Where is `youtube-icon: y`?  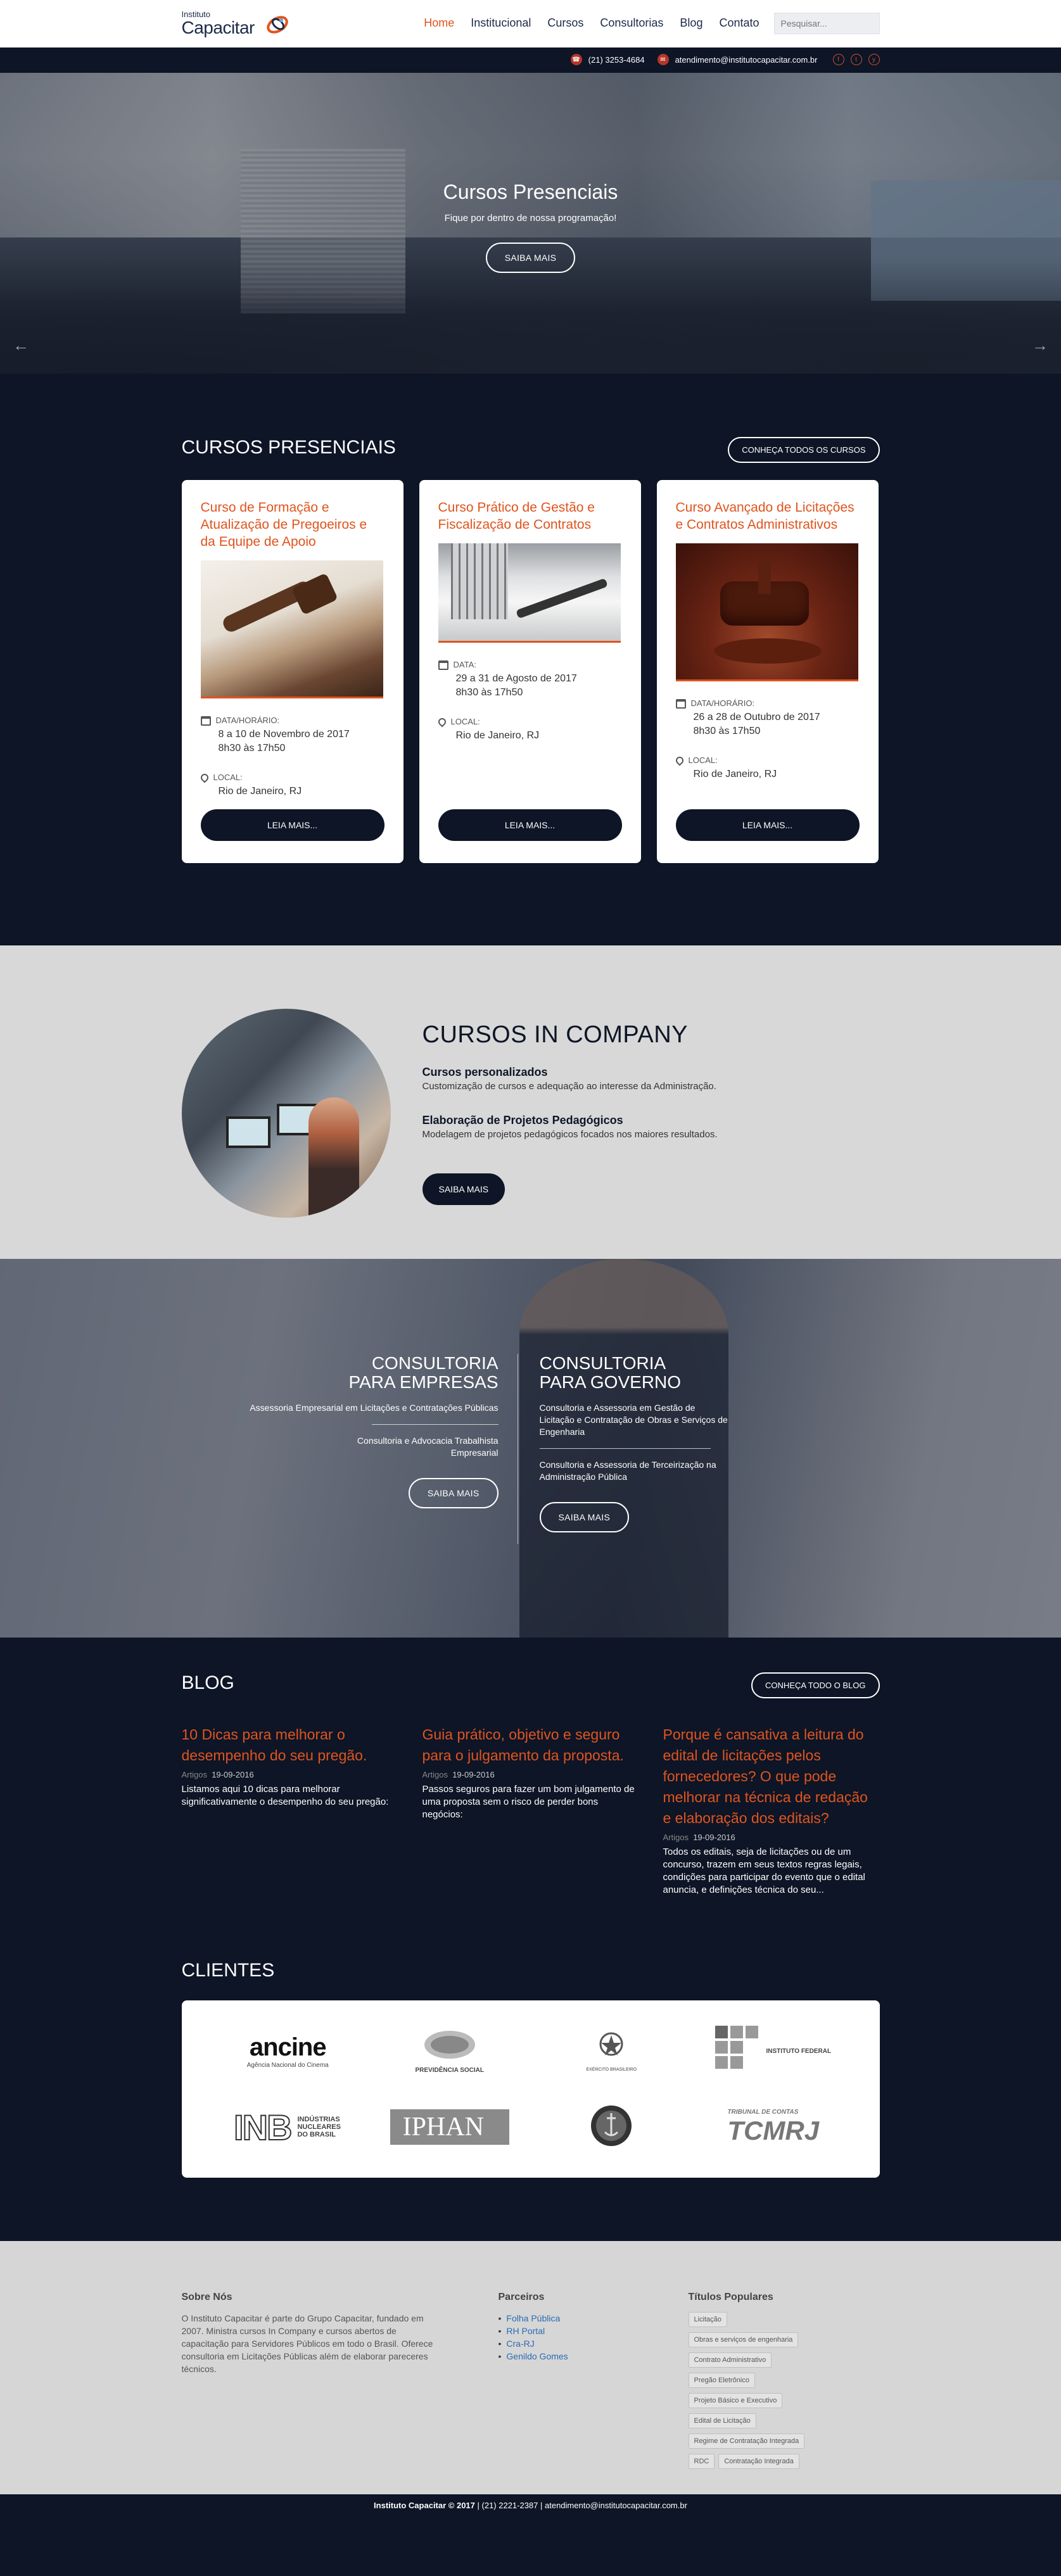
youtube-icon: y is located at coordinates (874, 59).